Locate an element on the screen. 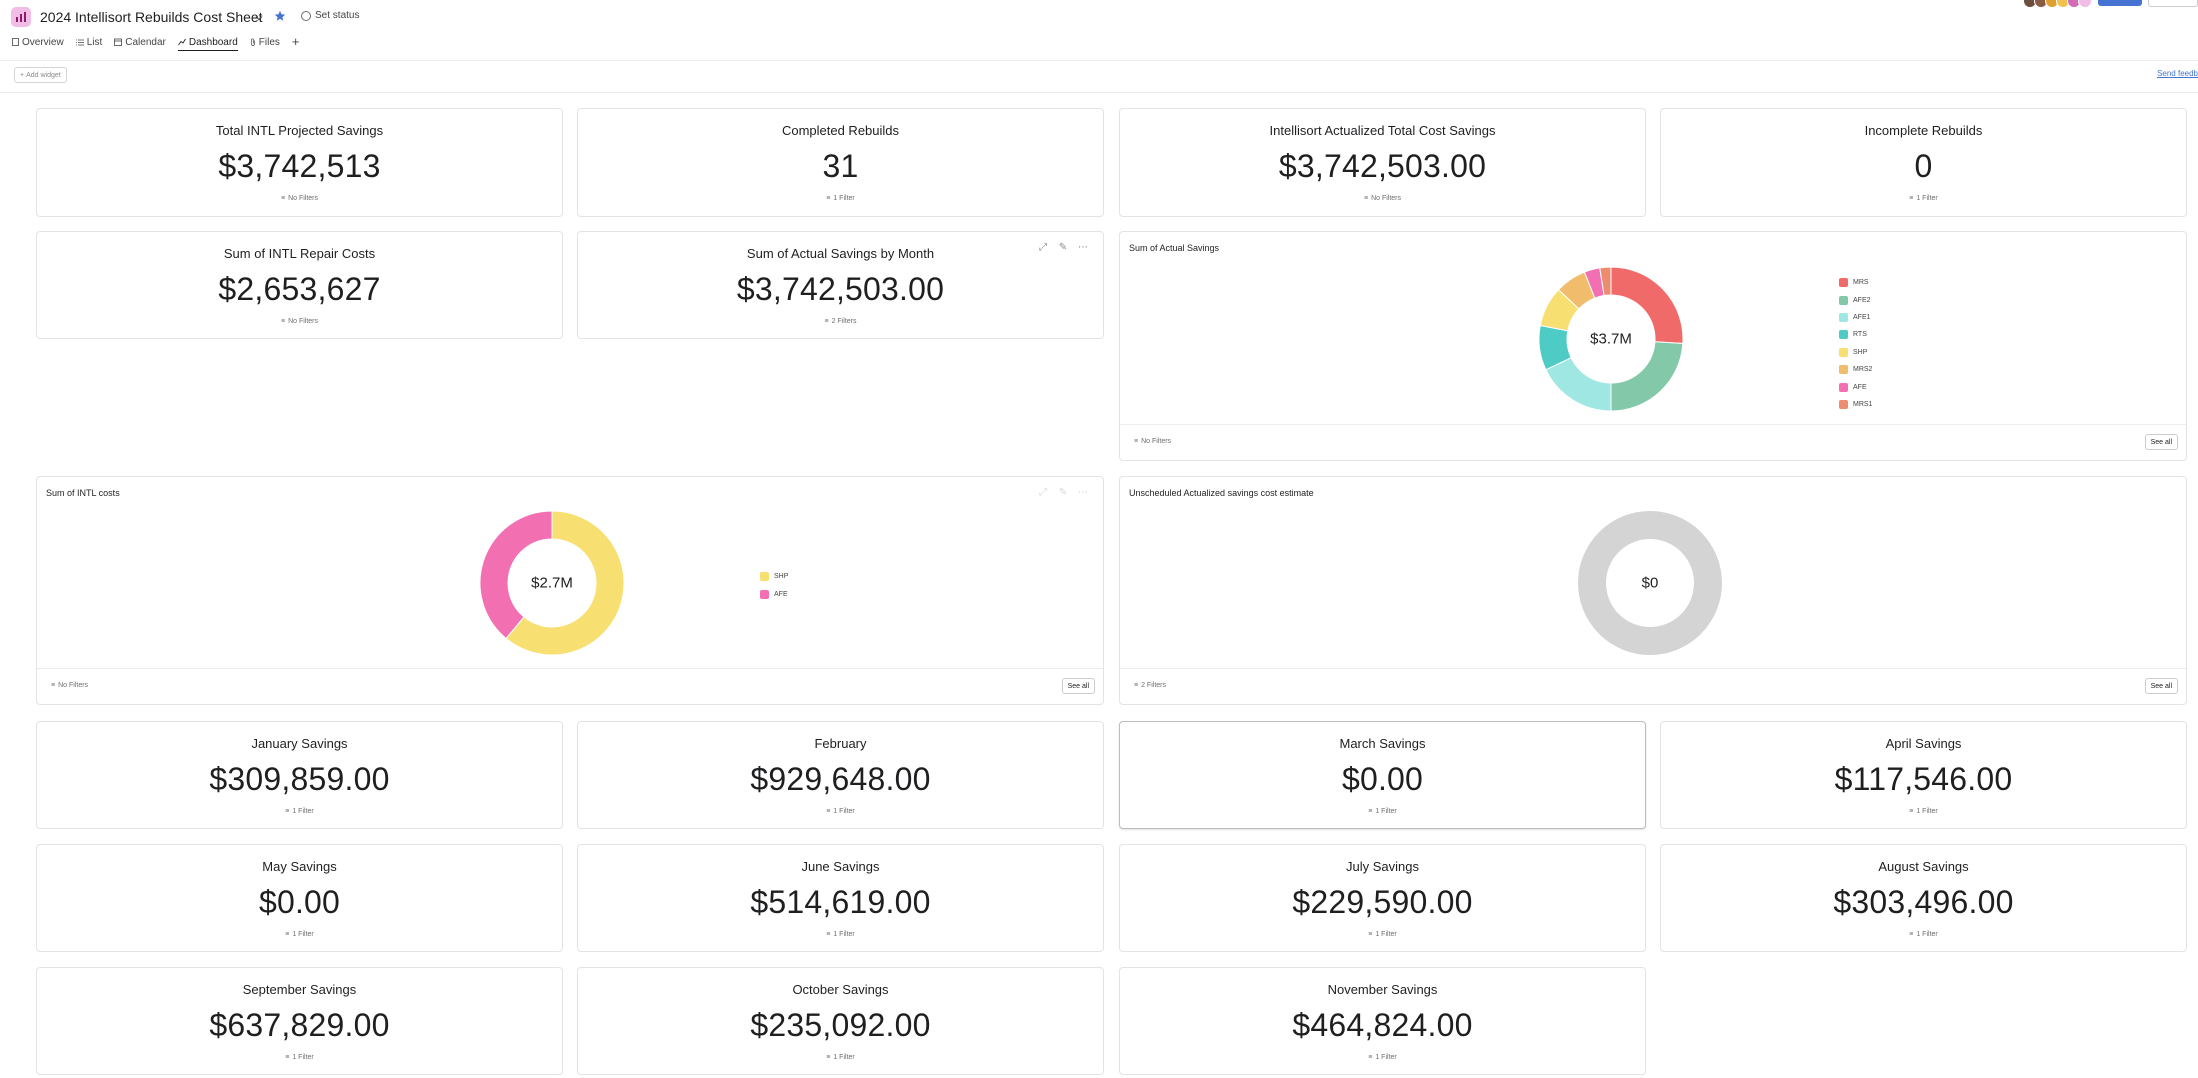 Image resolution: width=2198 pixels, height=1078 pixels. more-icon: ⋯ is located at coordinates (1083, 492).